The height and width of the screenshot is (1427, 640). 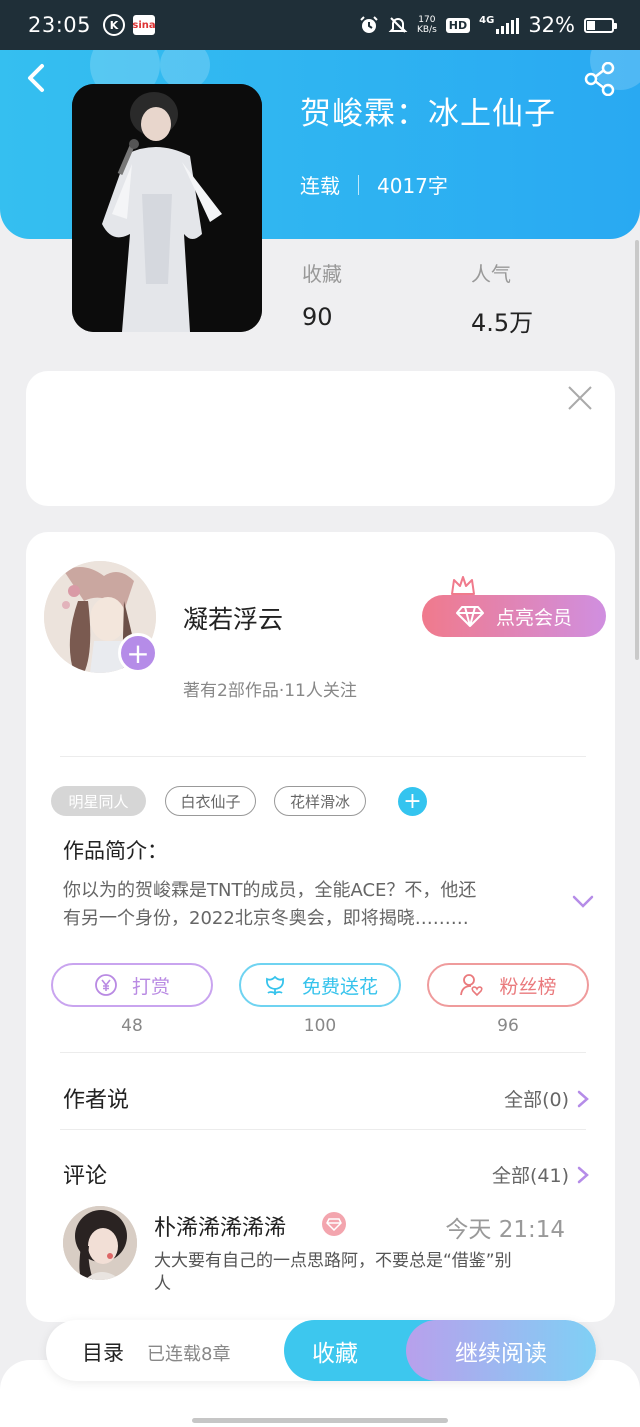 I want to click on bottom-action-bar: 目录 已连载8章 收藏 继续阅读, so click(x=321, y=1350).